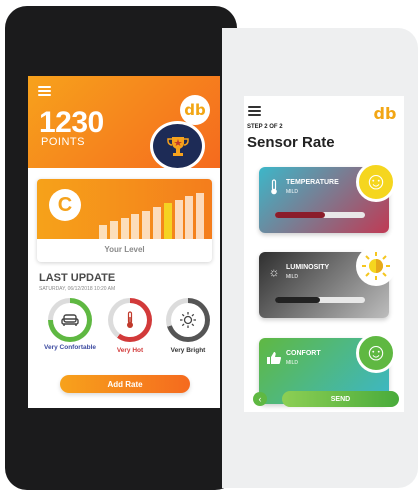 The height and width of the screenshot is (492, 419). I want to click on level-bars, so click(154, 215).